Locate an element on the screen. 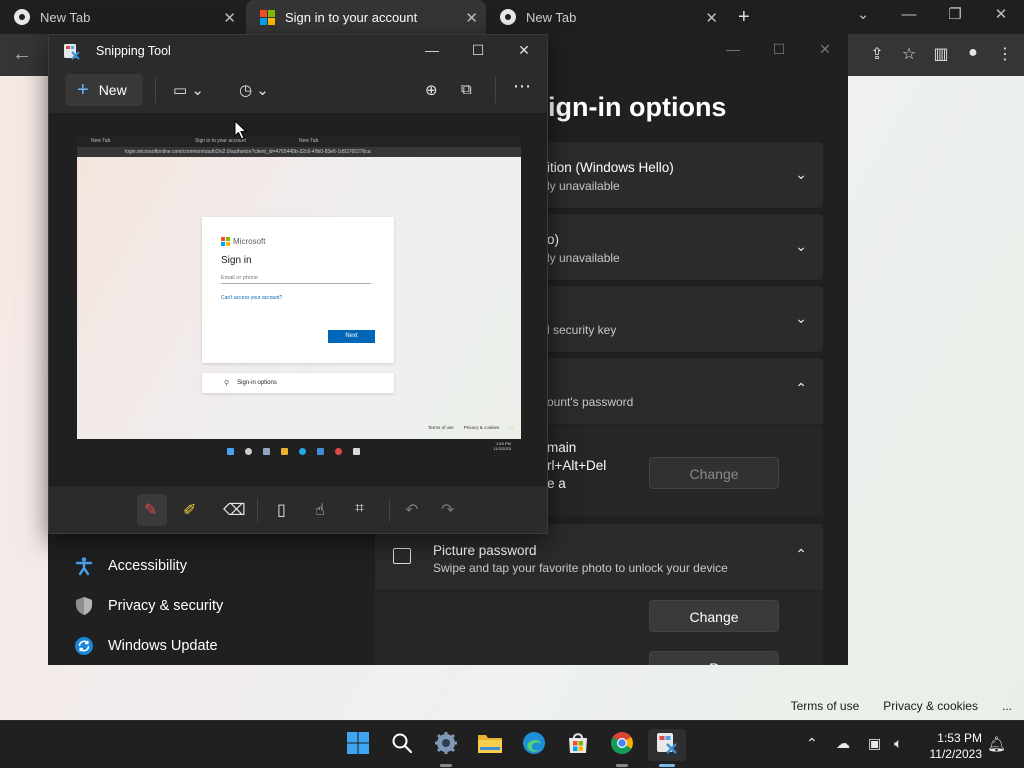 The image size is (1024, 768). key-icon: ⚲ is located at coordinates (227, 383).